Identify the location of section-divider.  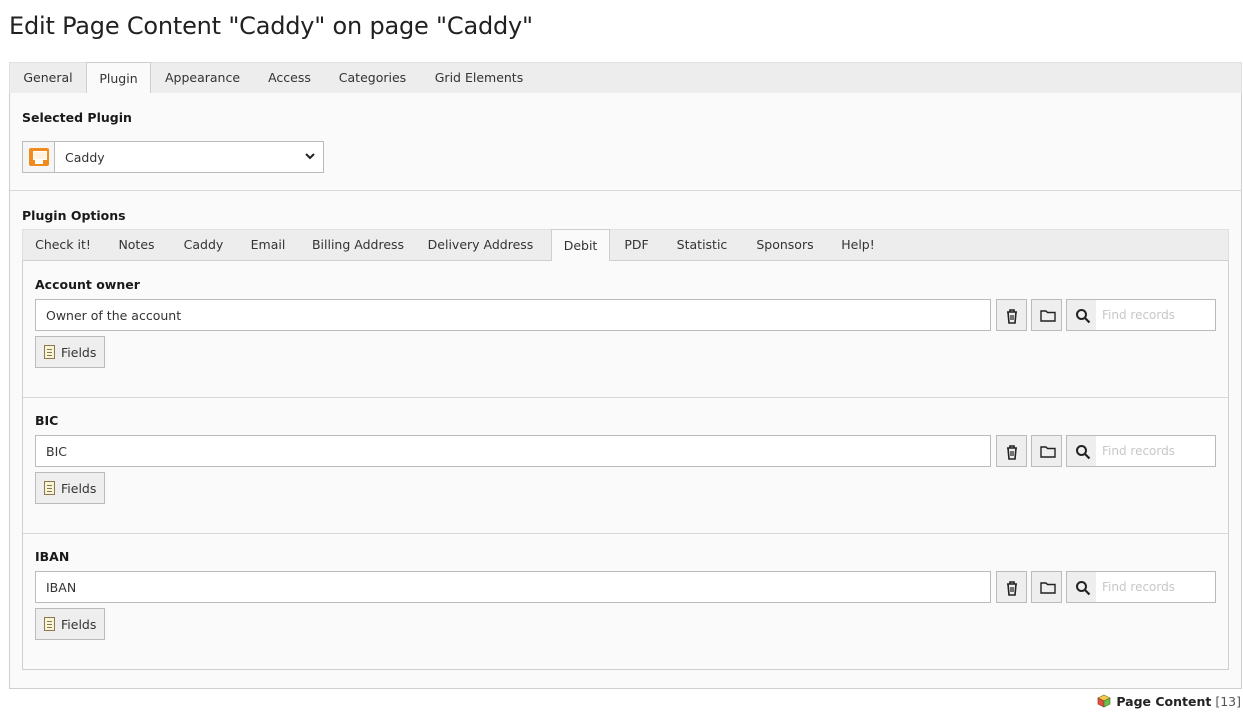
(625, 190).